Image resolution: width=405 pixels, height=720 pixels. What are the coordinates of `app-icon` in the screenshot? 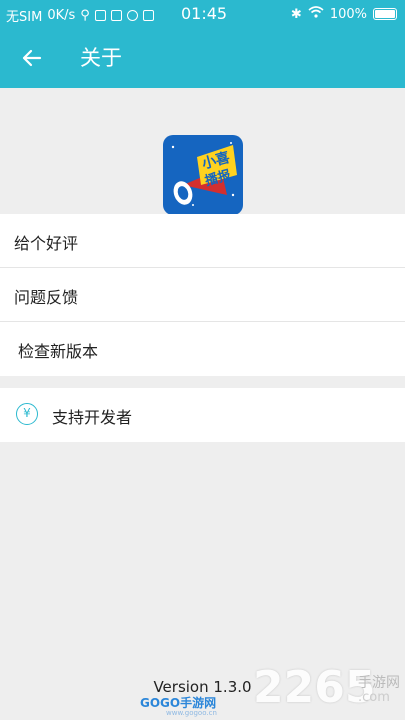 It's located at (116, 15).